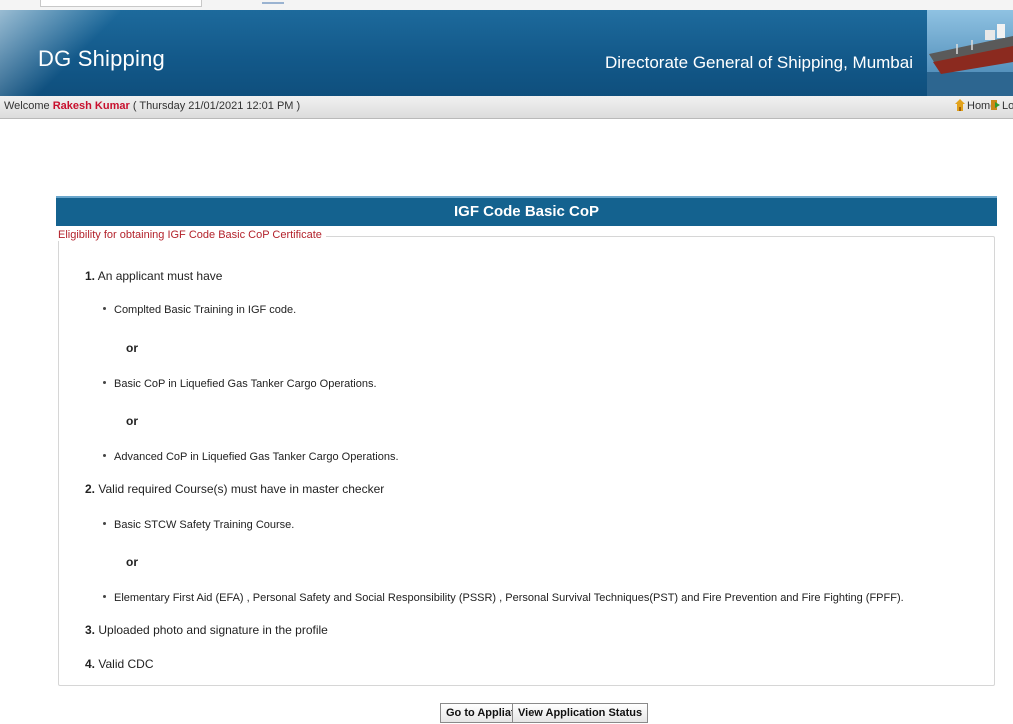 The width and height of the screenshot is (1013, 724). What do you see at coordinates (101, 58) in the screenshot?
I see `brand-title: DG Shipping` at bounding box center [101, 58].